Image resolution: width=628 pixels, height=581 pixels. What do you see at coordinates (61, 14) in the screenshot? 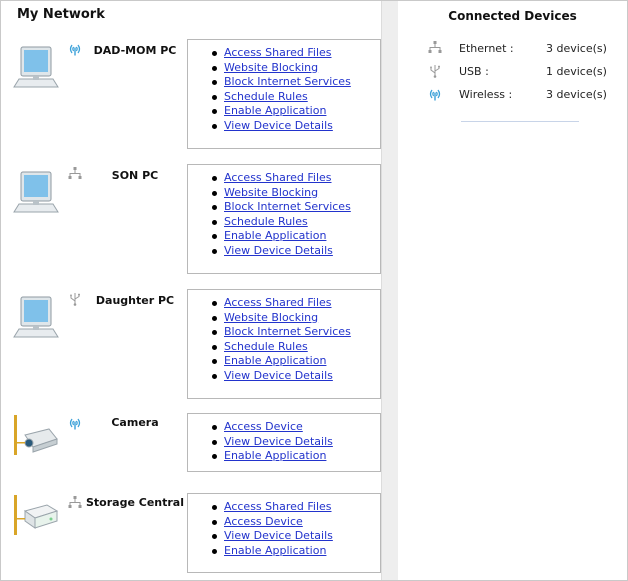
I see `panel-title: My Network` at bounding box center [61, 14].